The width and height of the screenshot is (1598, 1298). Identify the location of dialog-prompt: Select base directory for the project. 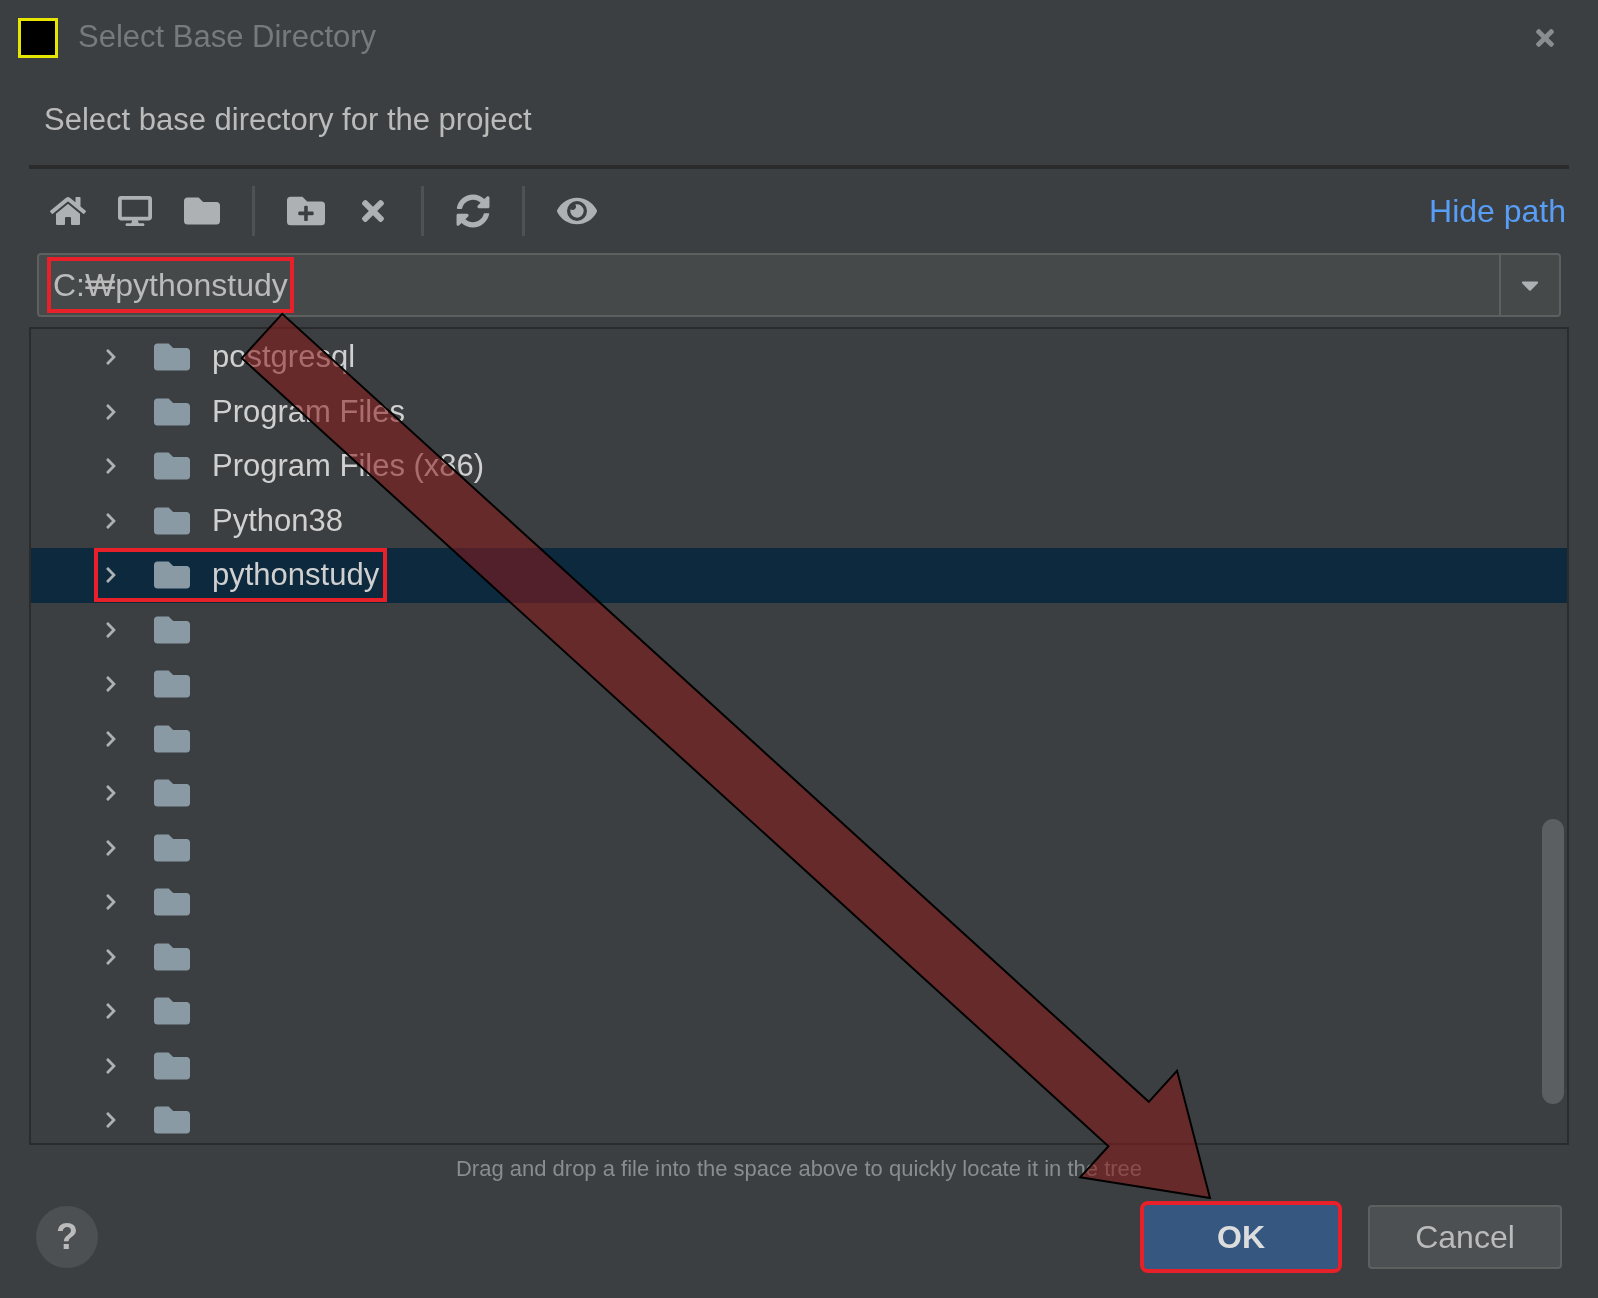
(288, 119).